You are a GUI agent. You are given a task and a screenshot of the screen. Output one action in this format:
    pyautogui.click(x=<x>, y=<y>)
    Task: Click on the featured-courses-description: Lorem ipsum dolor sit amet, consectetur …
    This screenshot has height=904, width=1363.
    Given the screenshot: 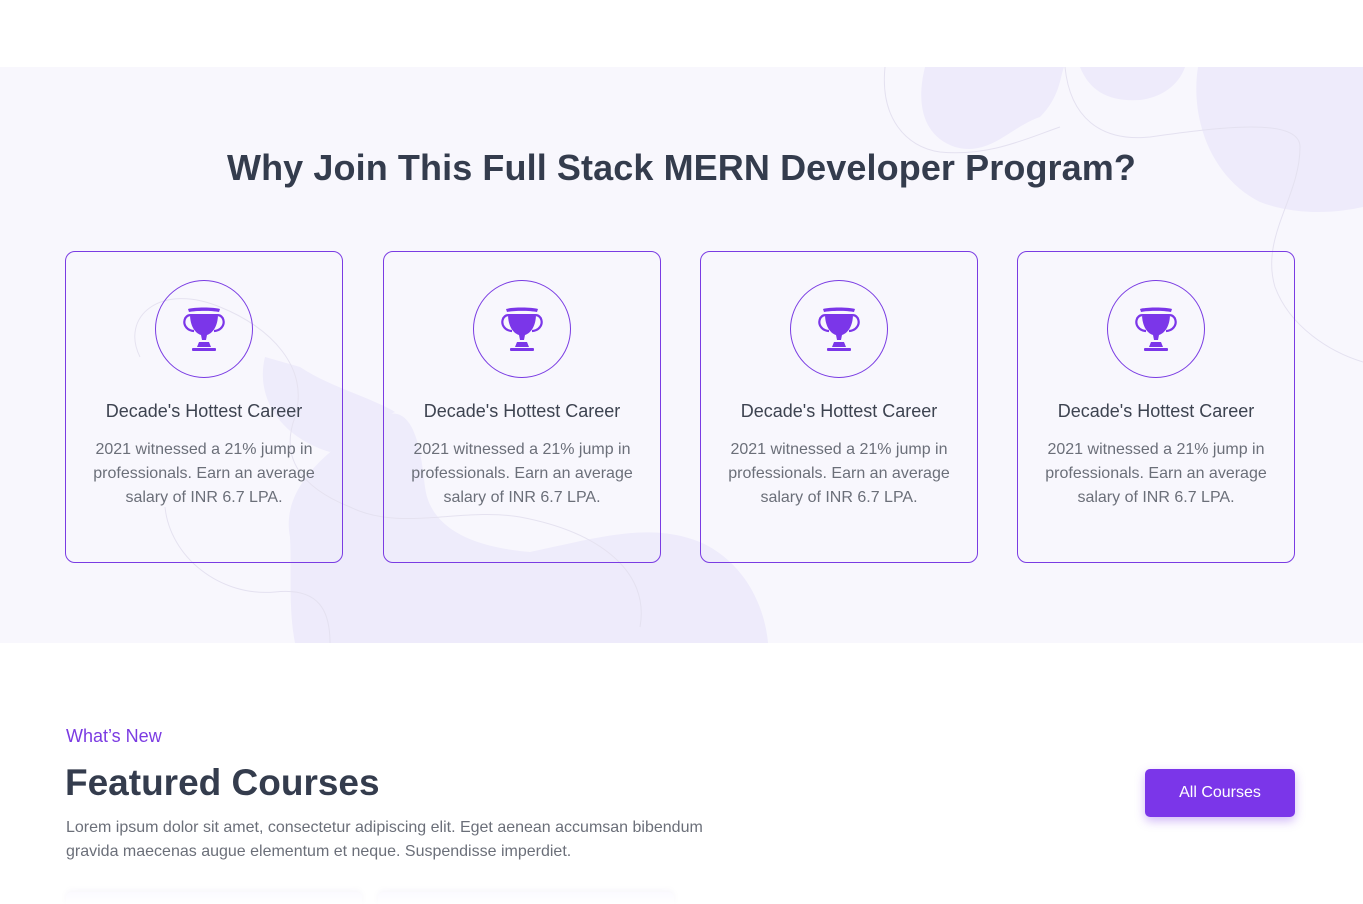 What is the action you would take?
    pyautogui.click(x=384, y=839)
    